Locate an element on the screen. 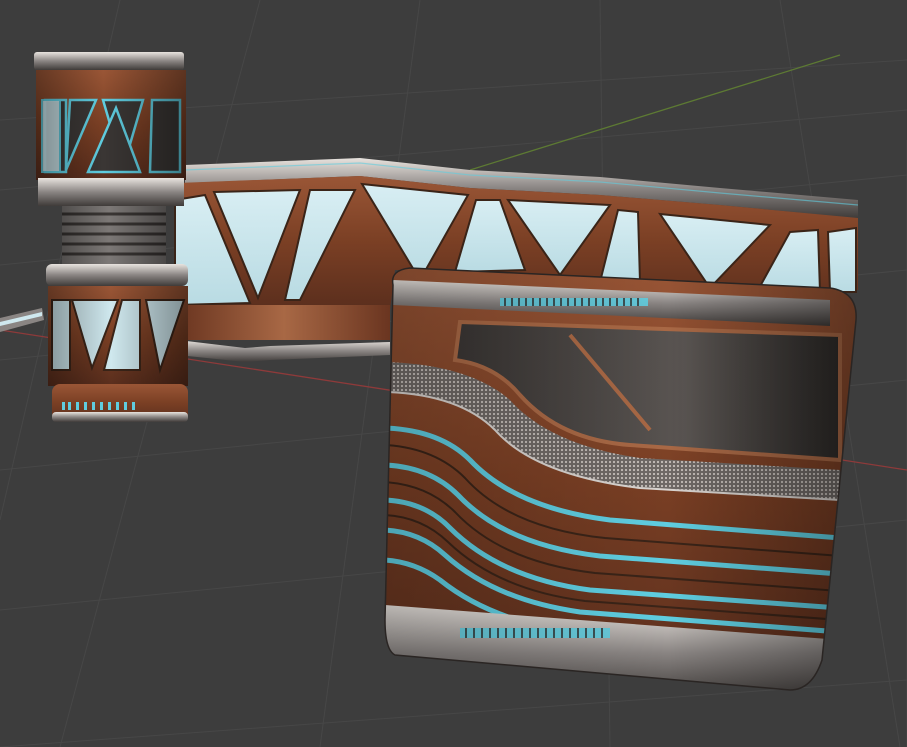 The height and width of the screenshot is (747, 907). pillar is located at coordinates (111, 237).